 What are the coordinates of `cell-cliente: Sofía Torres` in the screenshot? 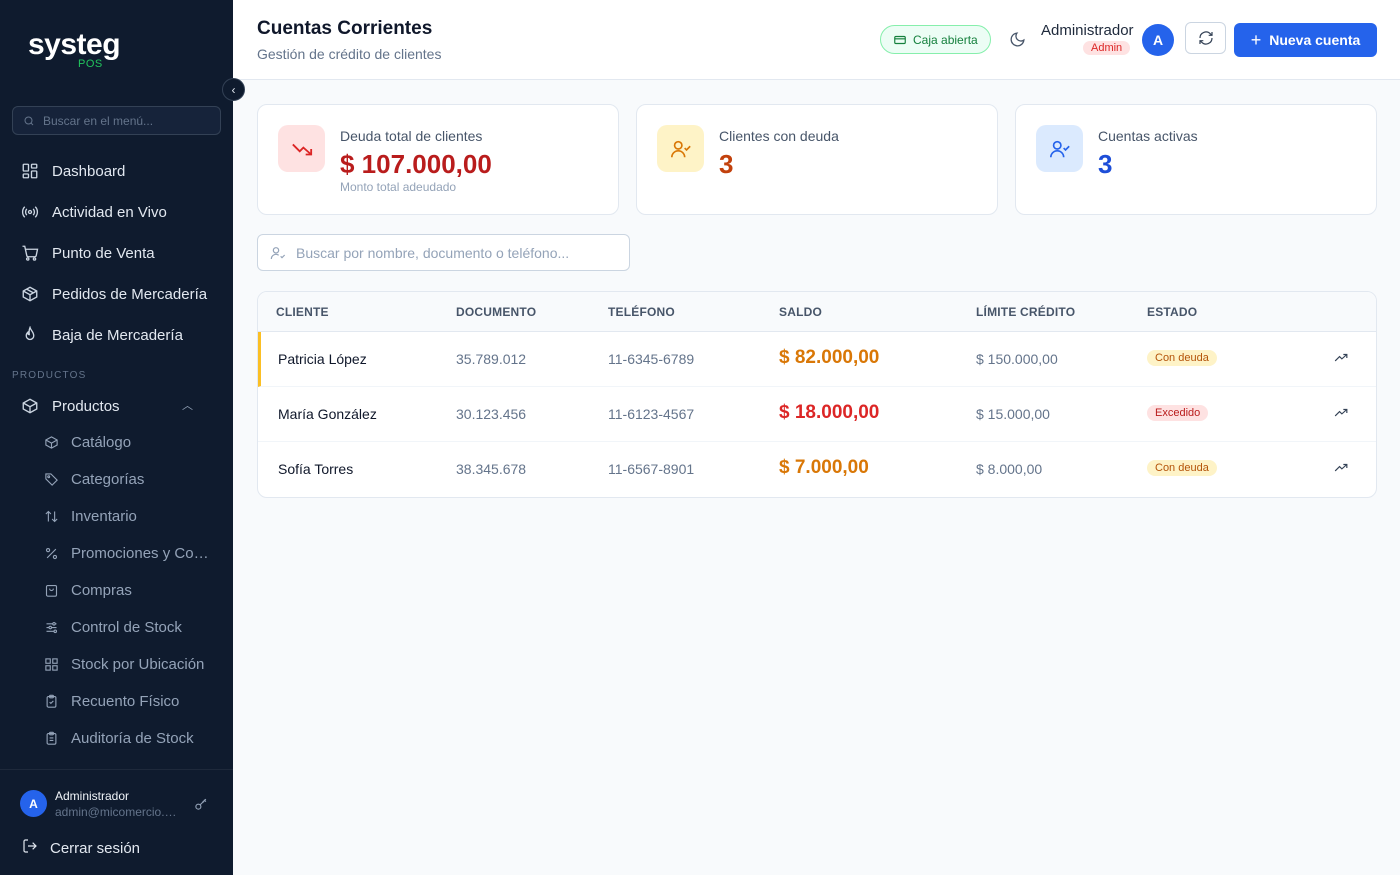 It's located at (316, 469).